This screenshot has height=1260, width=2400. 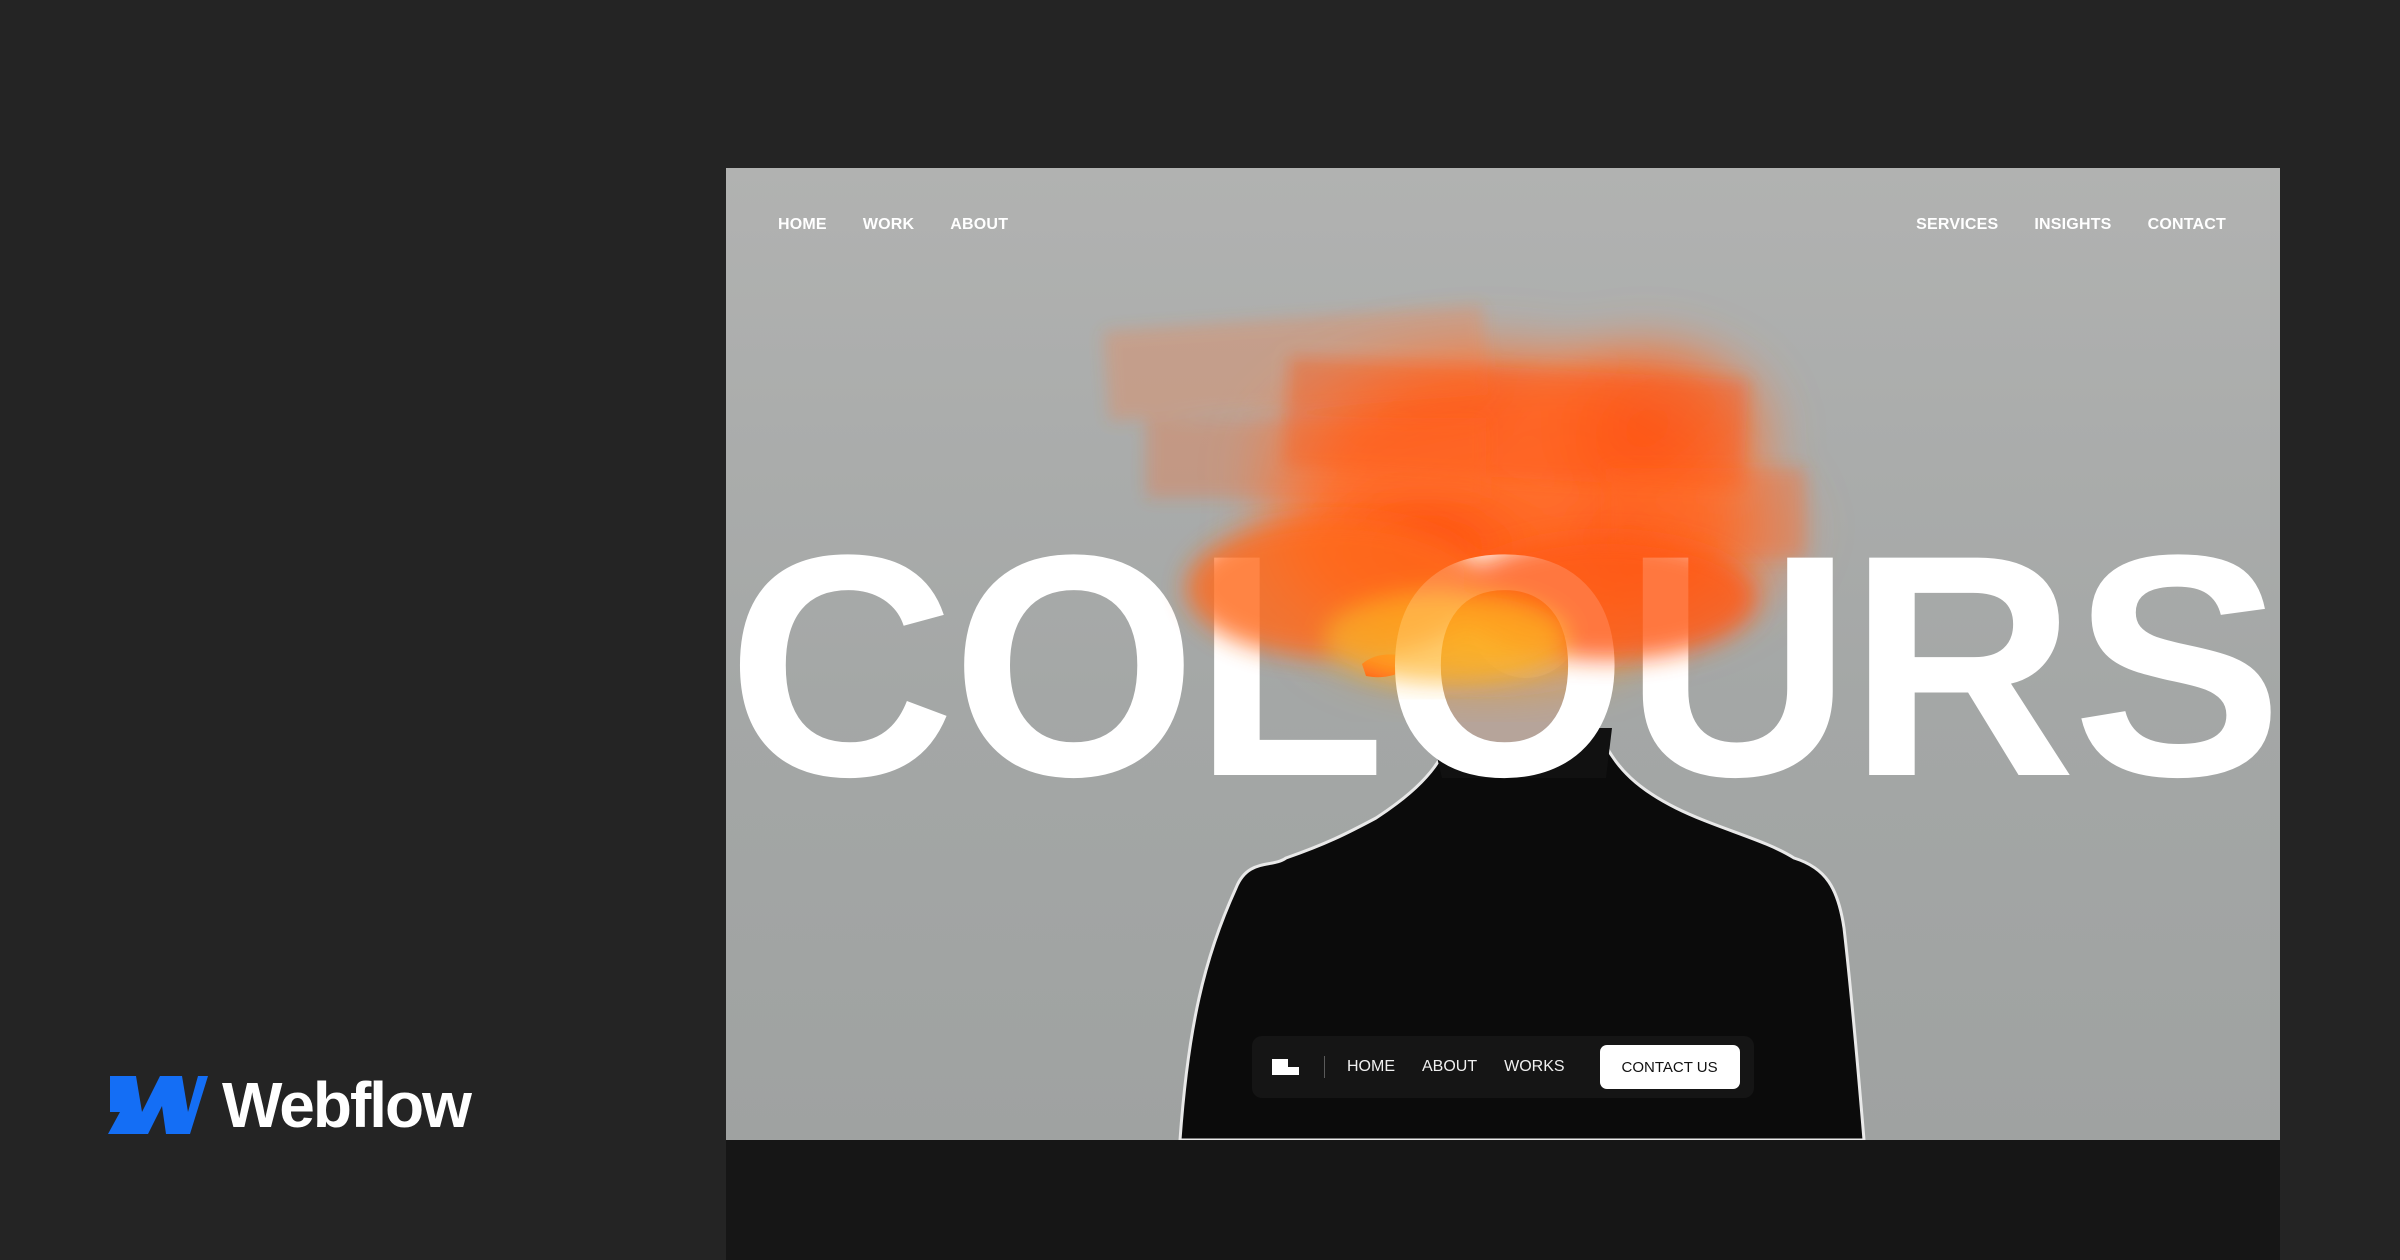 I want to click on nav-divider, so click(x=1324, y=1067).